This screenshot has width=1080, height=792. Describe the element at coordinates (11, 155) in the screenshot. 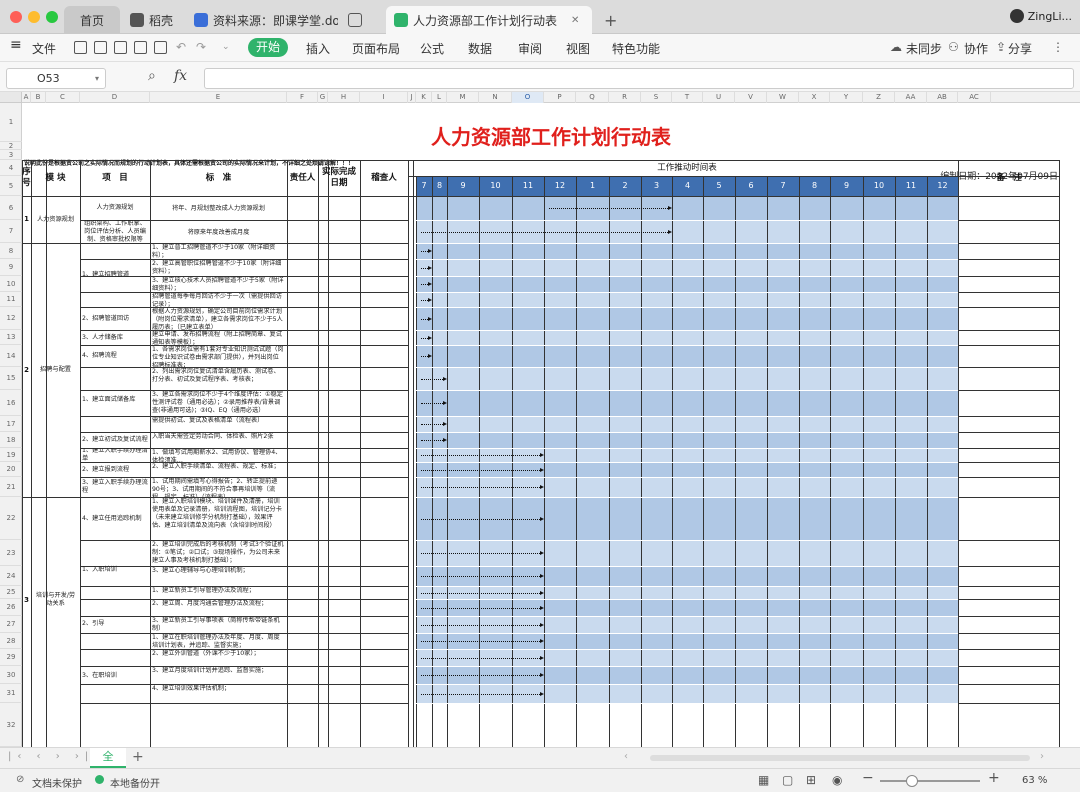

I see `row-header: 3` at that location.